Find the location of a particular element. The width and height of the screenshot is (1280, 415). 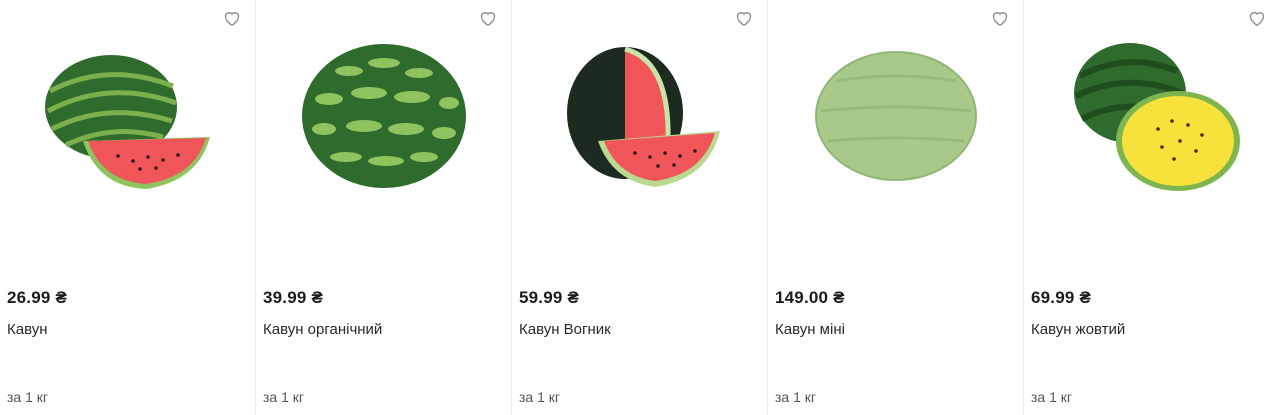

watermelon-with-slice-icon is located at coordinates (128, 116).